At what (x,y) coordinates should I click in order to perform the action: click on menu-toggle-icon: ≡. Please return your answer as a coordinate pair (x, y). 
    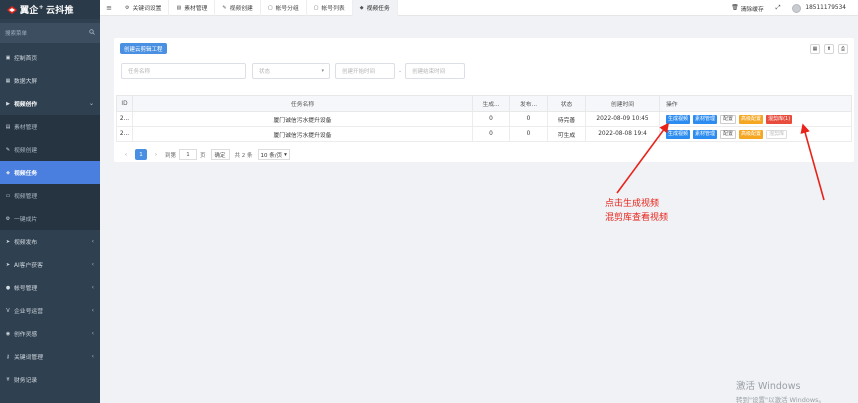
    Looking at the image, I should click on (109, 8).